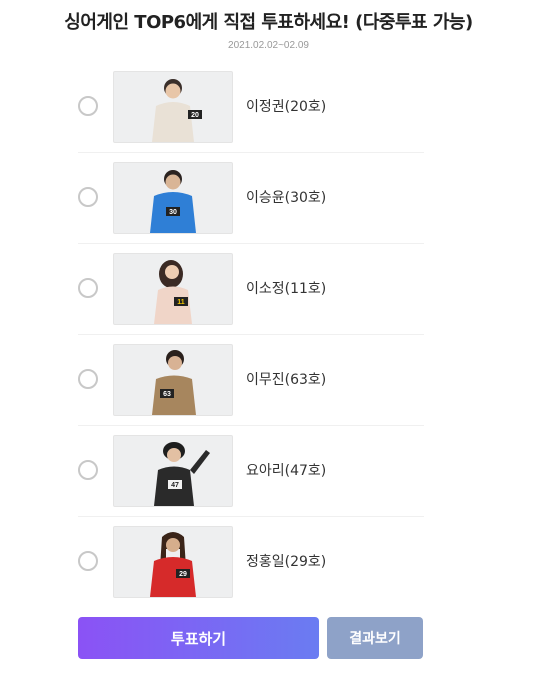 The image size is (537, 673). I want to click on number-badge-text: 29, so click(183, 574).